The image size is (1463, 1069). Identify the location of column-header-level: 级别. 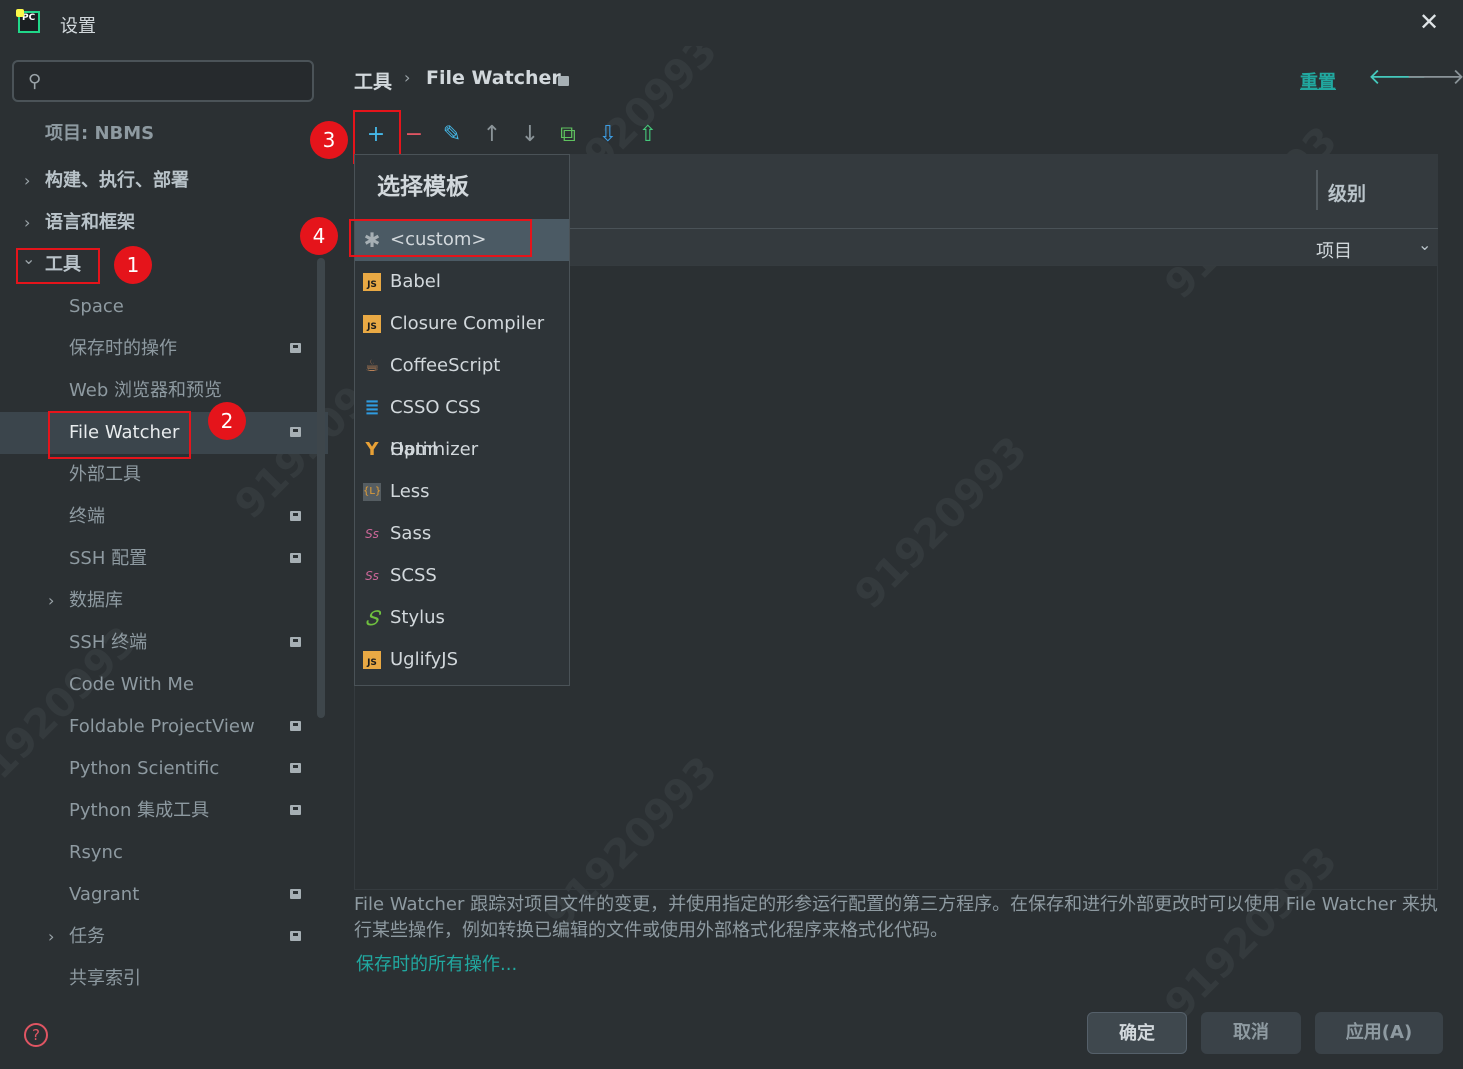
(1347, 192).